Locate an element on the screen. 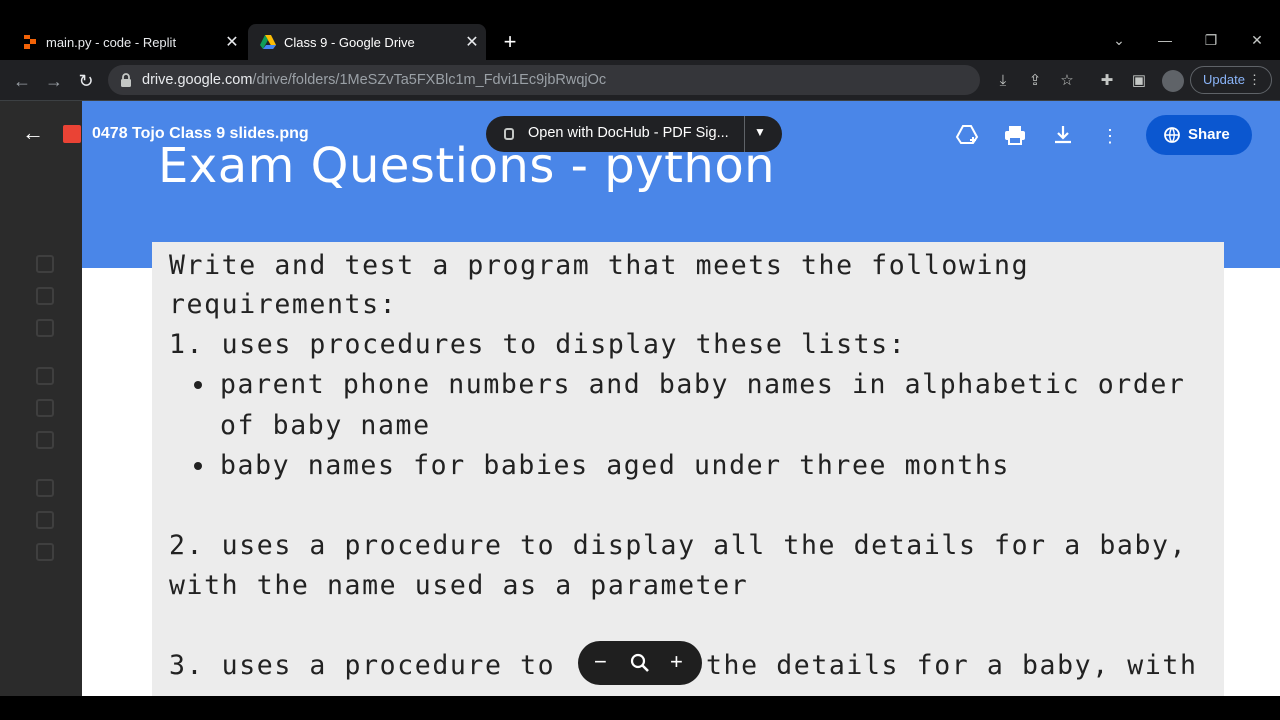  zoom-icon is located at coordinates (640, 663).